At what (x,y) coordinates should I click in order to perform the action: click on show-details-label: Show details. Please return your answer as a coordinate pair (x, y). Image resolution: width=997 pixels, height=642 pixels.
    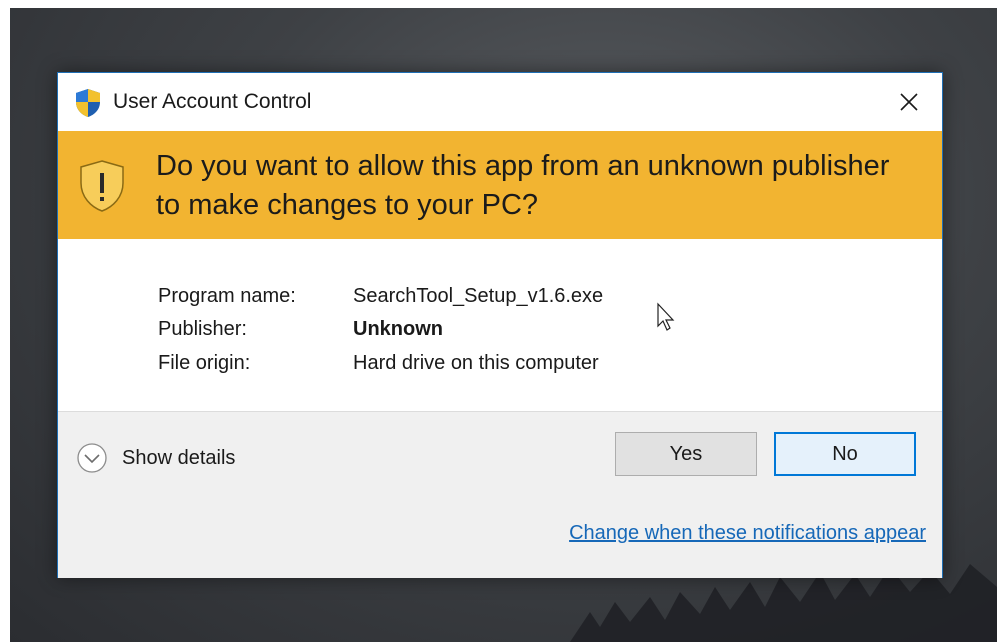
    Looking at the image, I should click on (179, 457).